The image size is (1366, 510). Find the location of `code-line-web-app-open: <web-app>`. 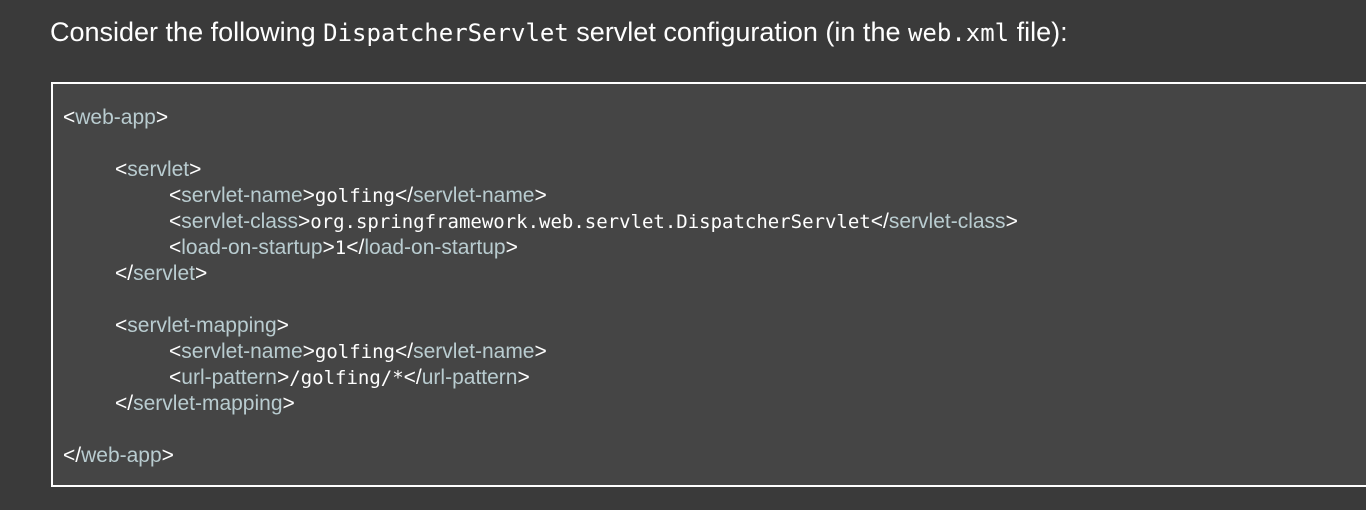

code-line-web-app-open: <web-app> is located at coordinates (116, 117).